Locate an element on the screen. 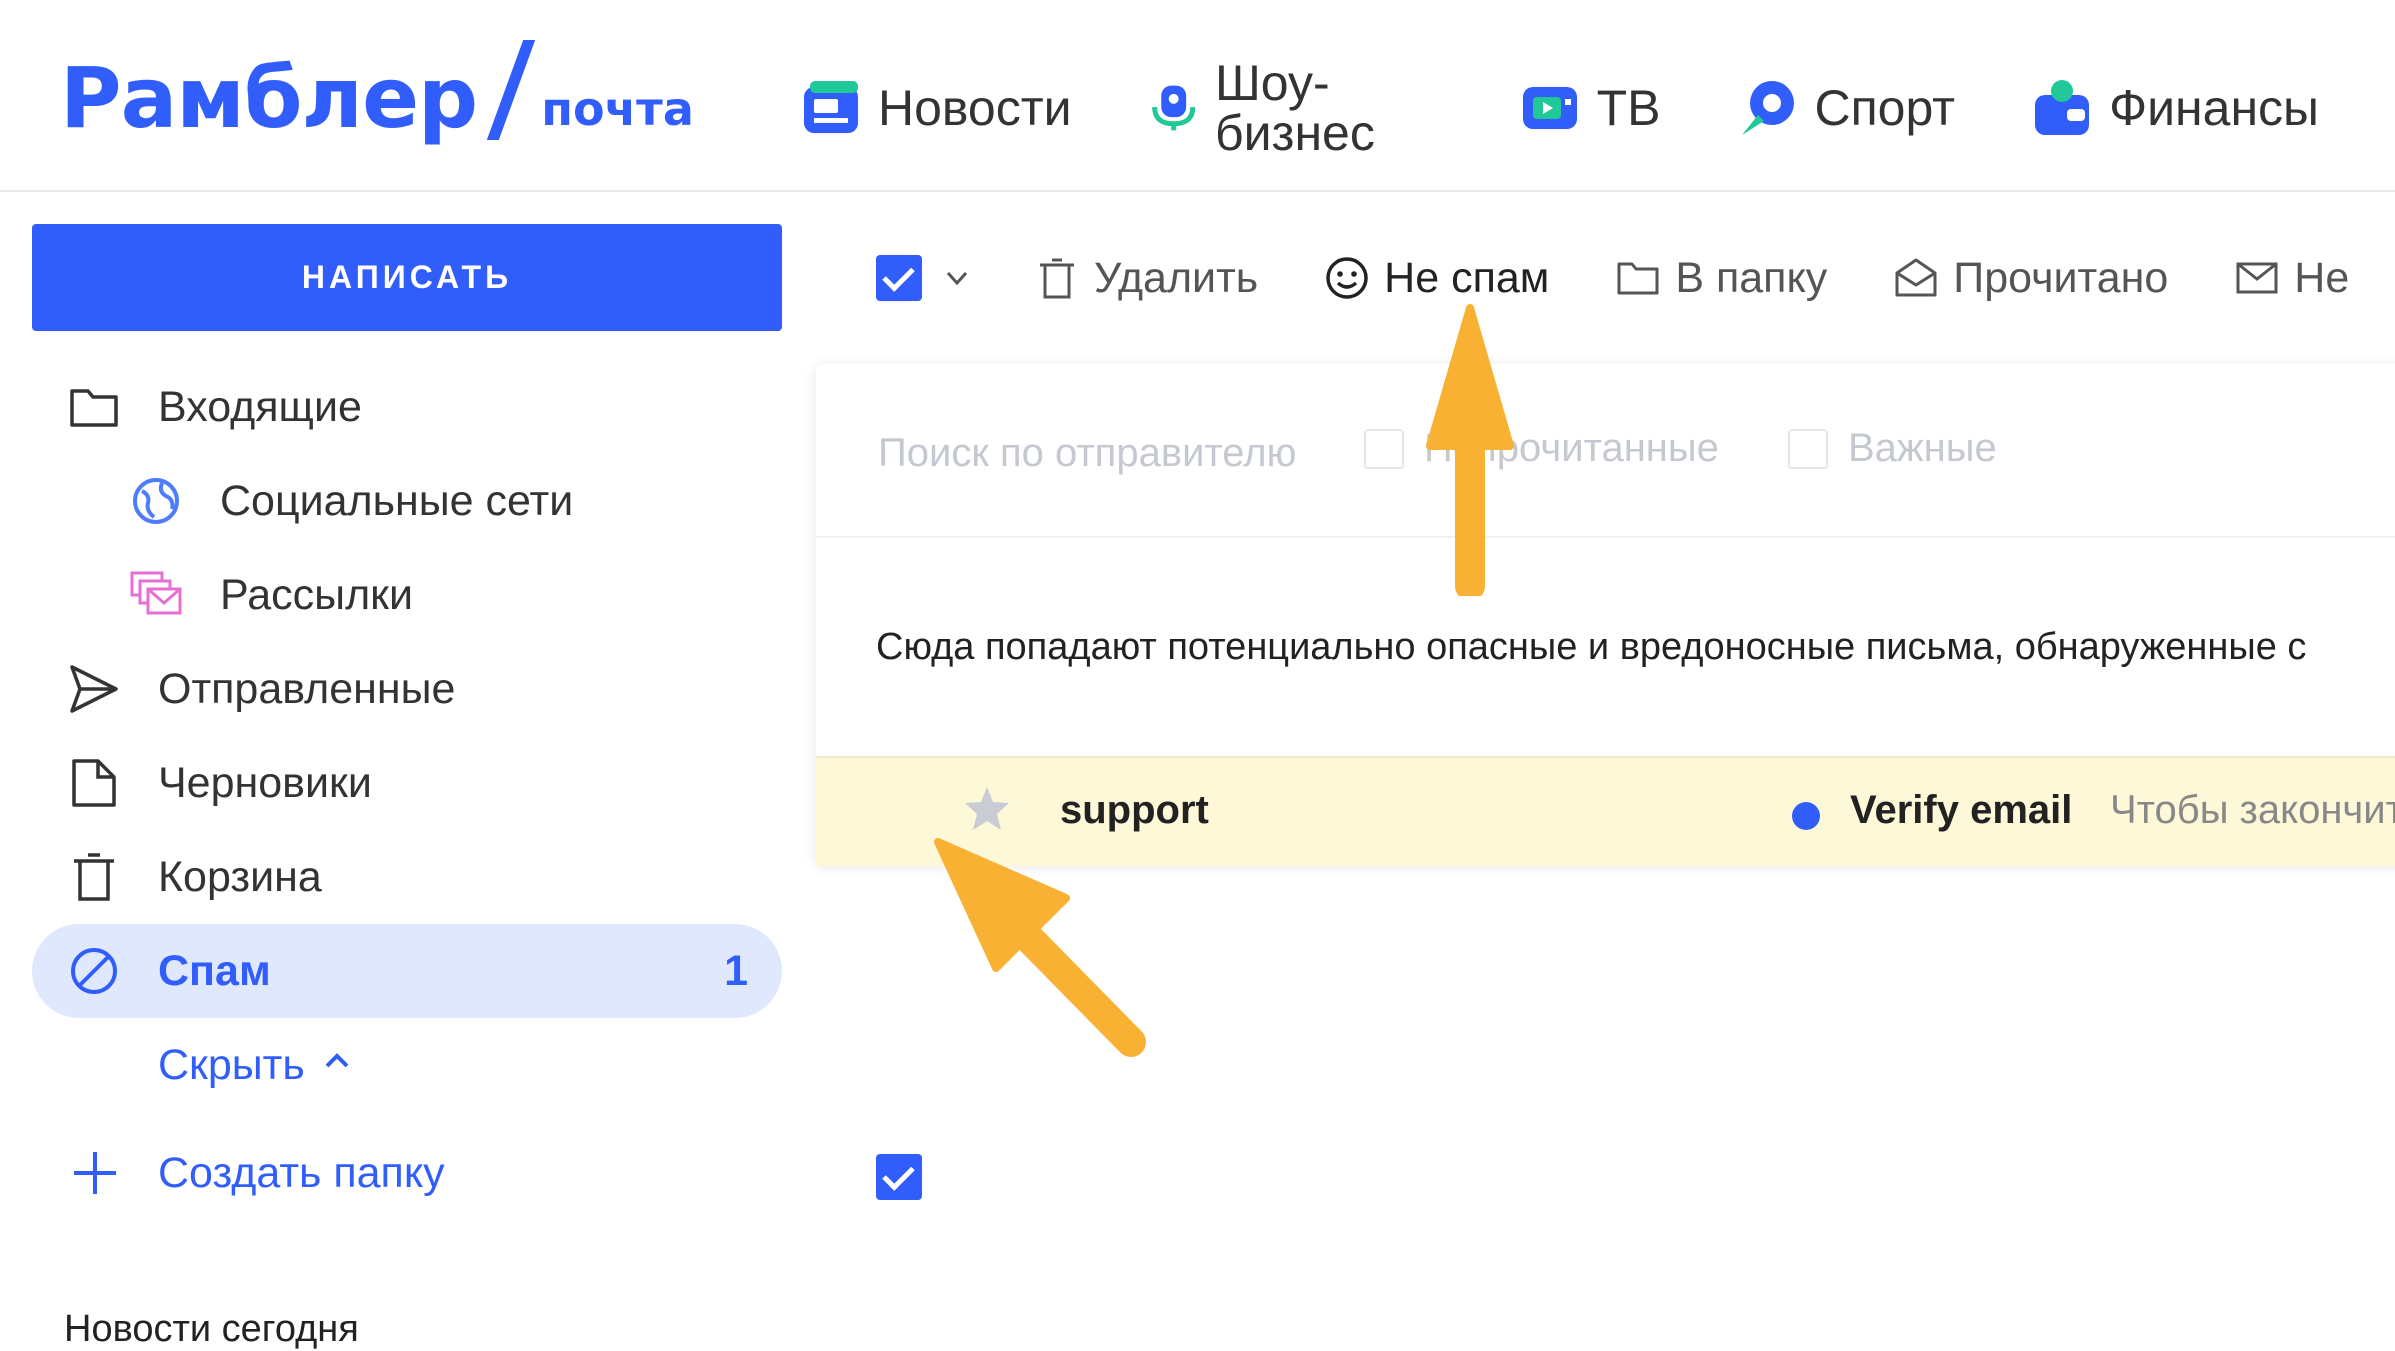 The image size is (2395, 1351). unread-filter: Непрочитанные is located at coordinates (1541, 448).